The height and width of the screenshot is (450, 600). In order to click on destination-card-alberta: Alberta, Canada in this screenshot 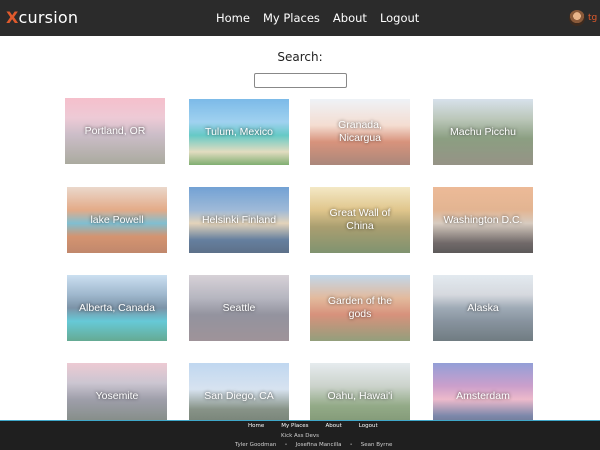, I will do `click(117, 308)`.